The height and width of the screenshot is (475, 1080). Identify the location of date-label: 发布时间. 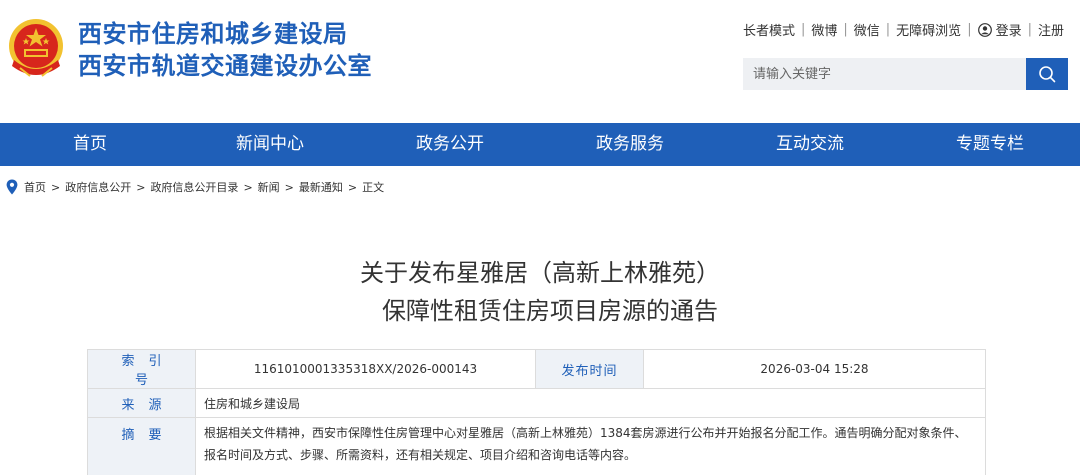
(589, 369).